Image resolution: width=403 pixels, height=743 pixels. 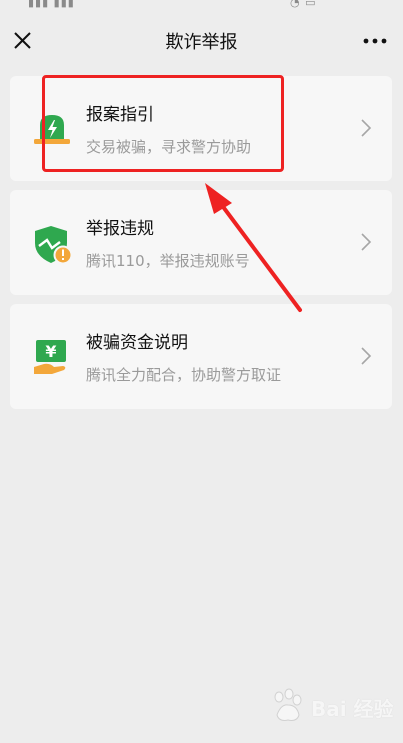 What do you see at coordinates (120, 115) in the screenshot?
I see `card-title: 报案指引` at bounding box center [120, 115].